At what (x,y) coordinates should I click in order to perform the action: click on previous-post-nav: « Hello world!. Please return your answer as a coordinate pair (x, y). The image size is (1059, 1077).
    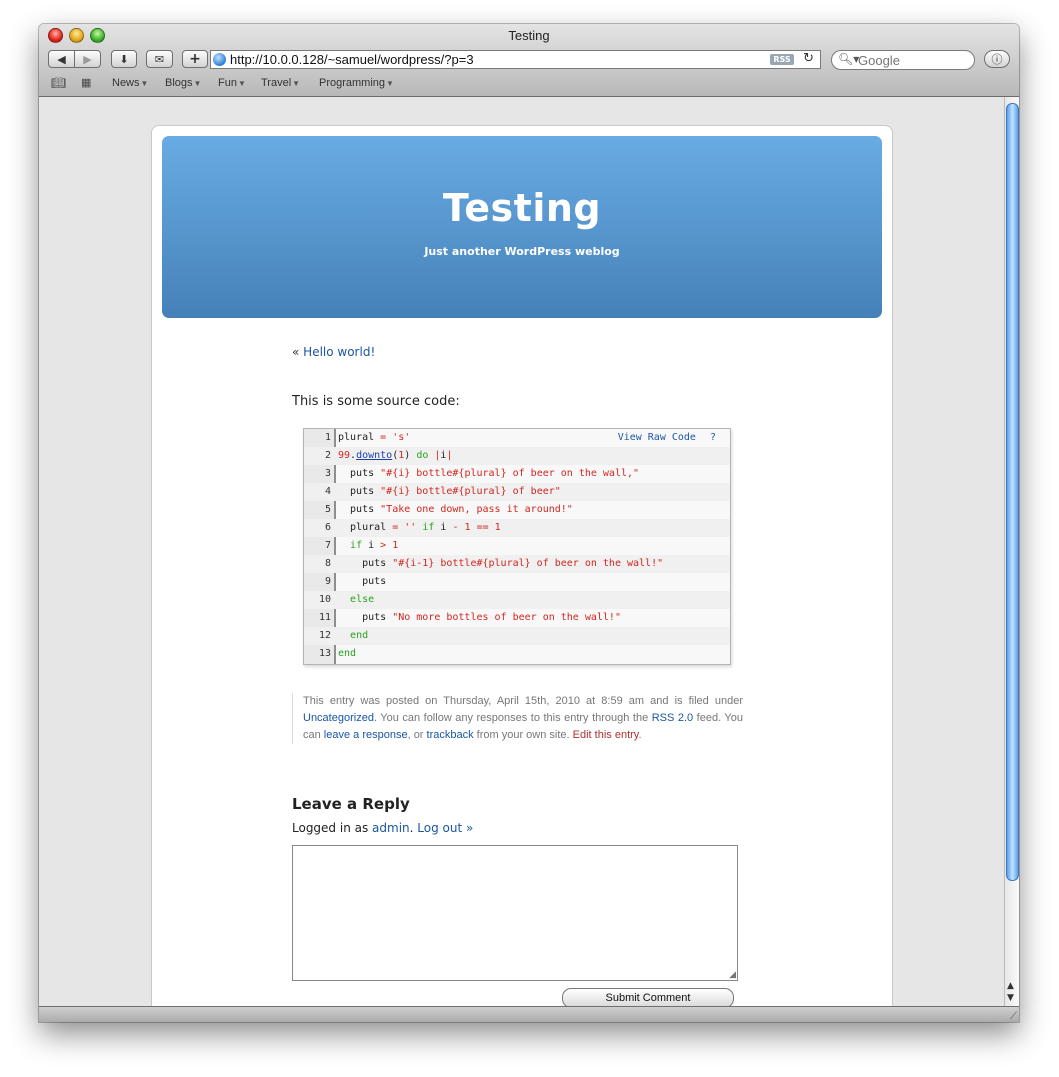
    Looking at the image, I should click on (333, 352).